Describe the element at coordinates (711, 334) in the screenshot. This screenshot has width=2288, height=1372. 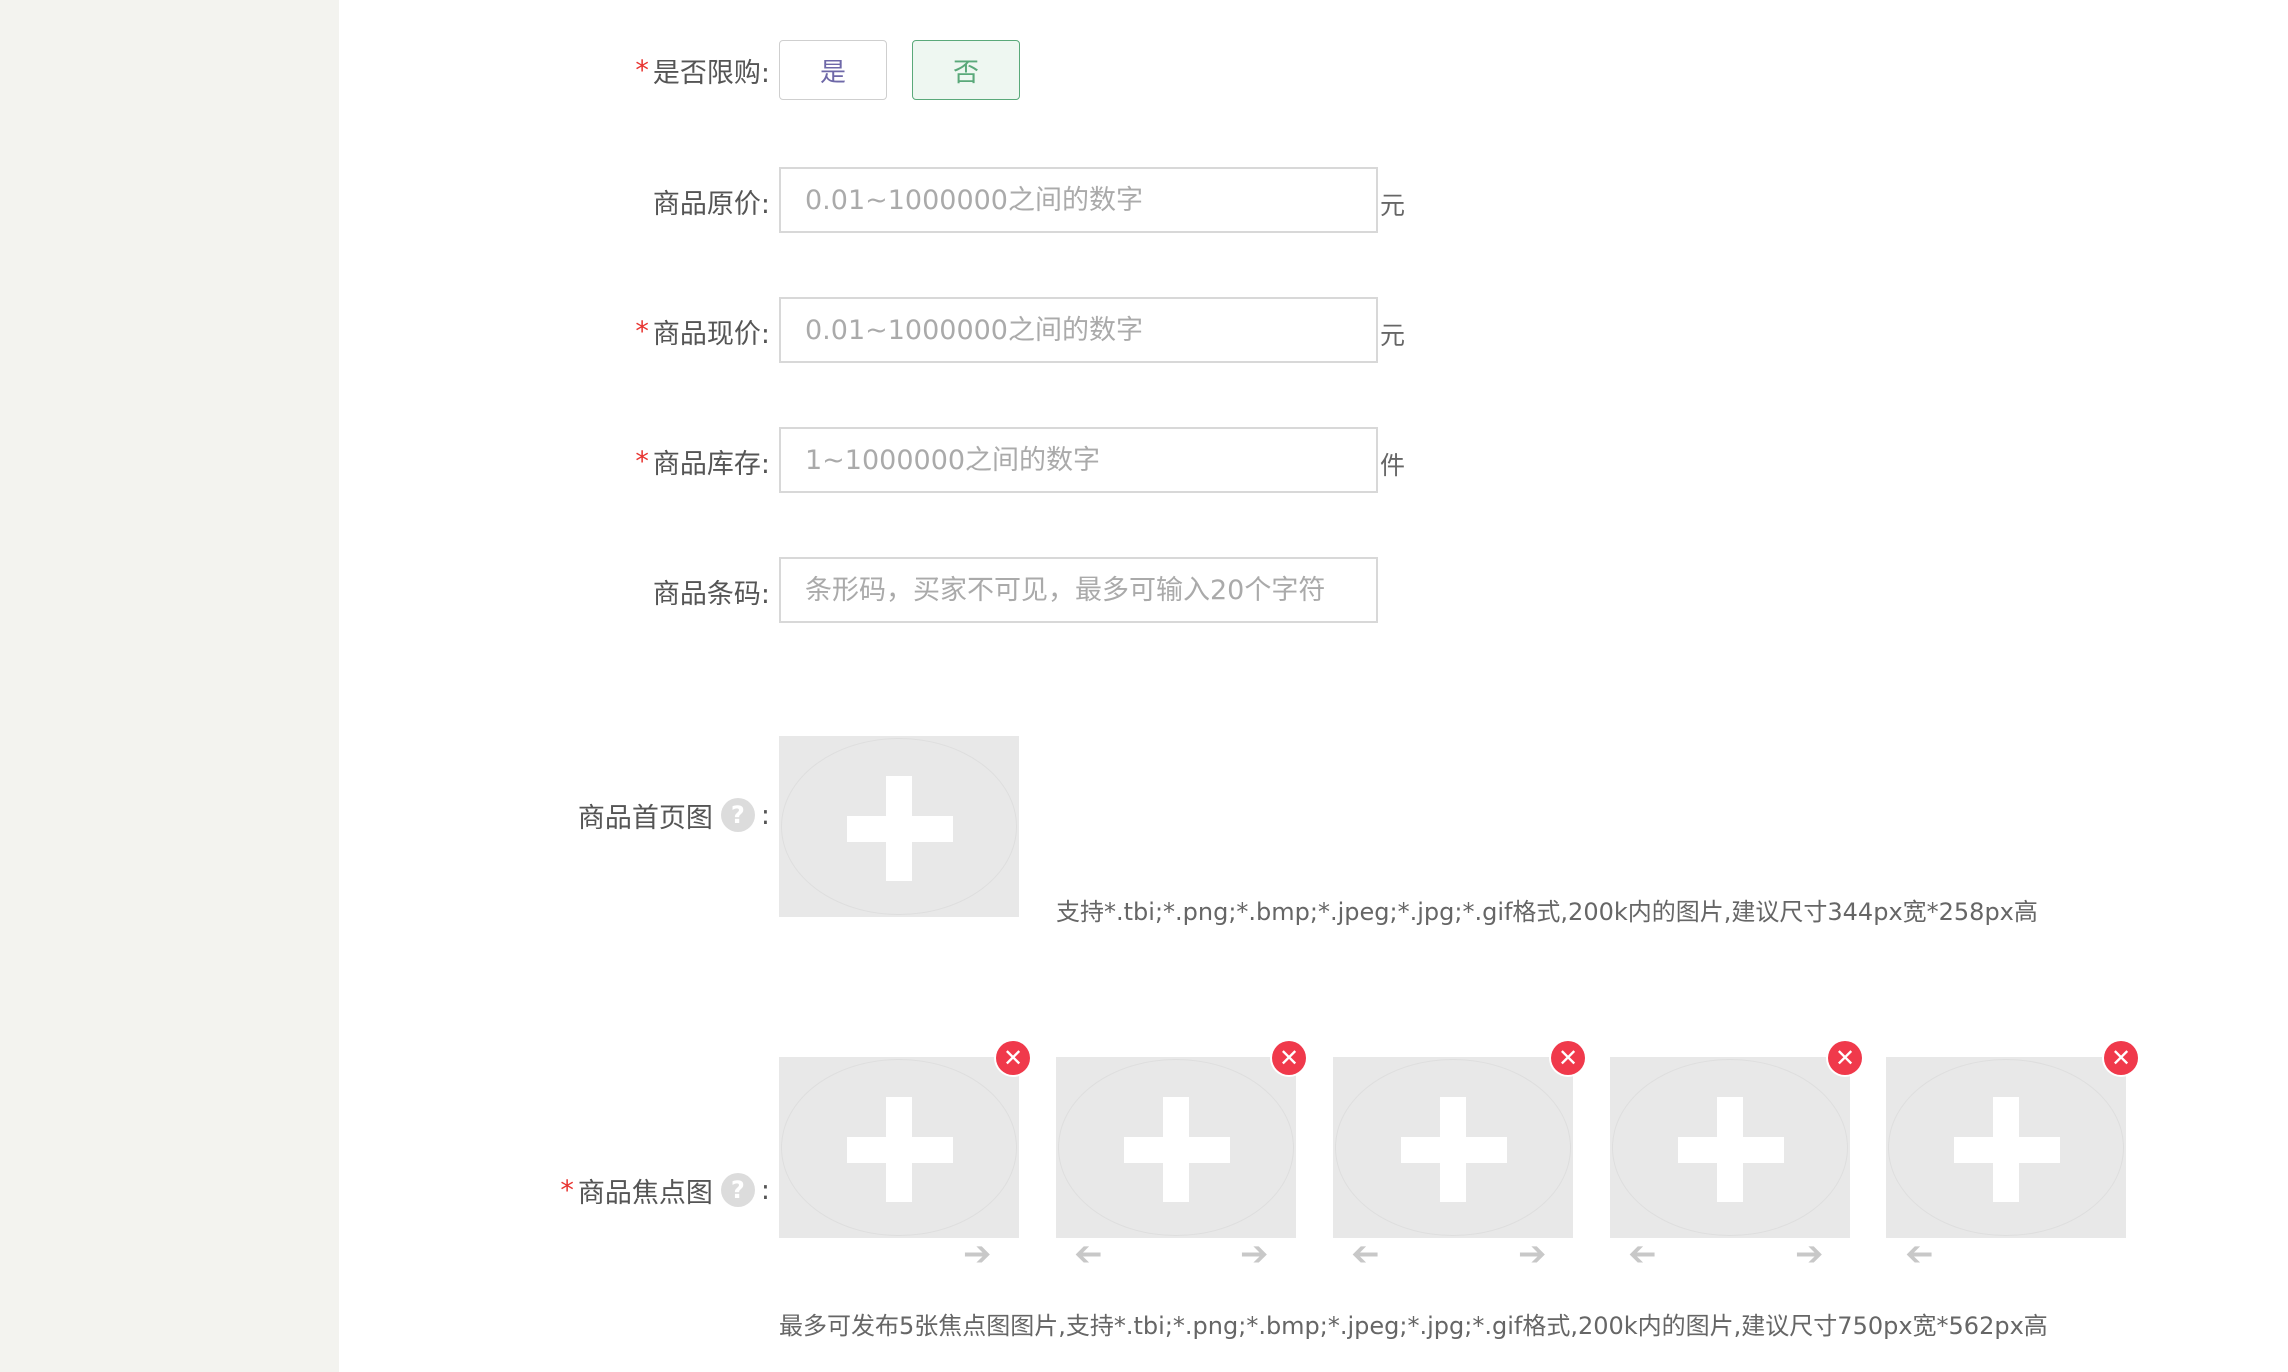
I see `current-price-label-text: 商品现价:` at that location.